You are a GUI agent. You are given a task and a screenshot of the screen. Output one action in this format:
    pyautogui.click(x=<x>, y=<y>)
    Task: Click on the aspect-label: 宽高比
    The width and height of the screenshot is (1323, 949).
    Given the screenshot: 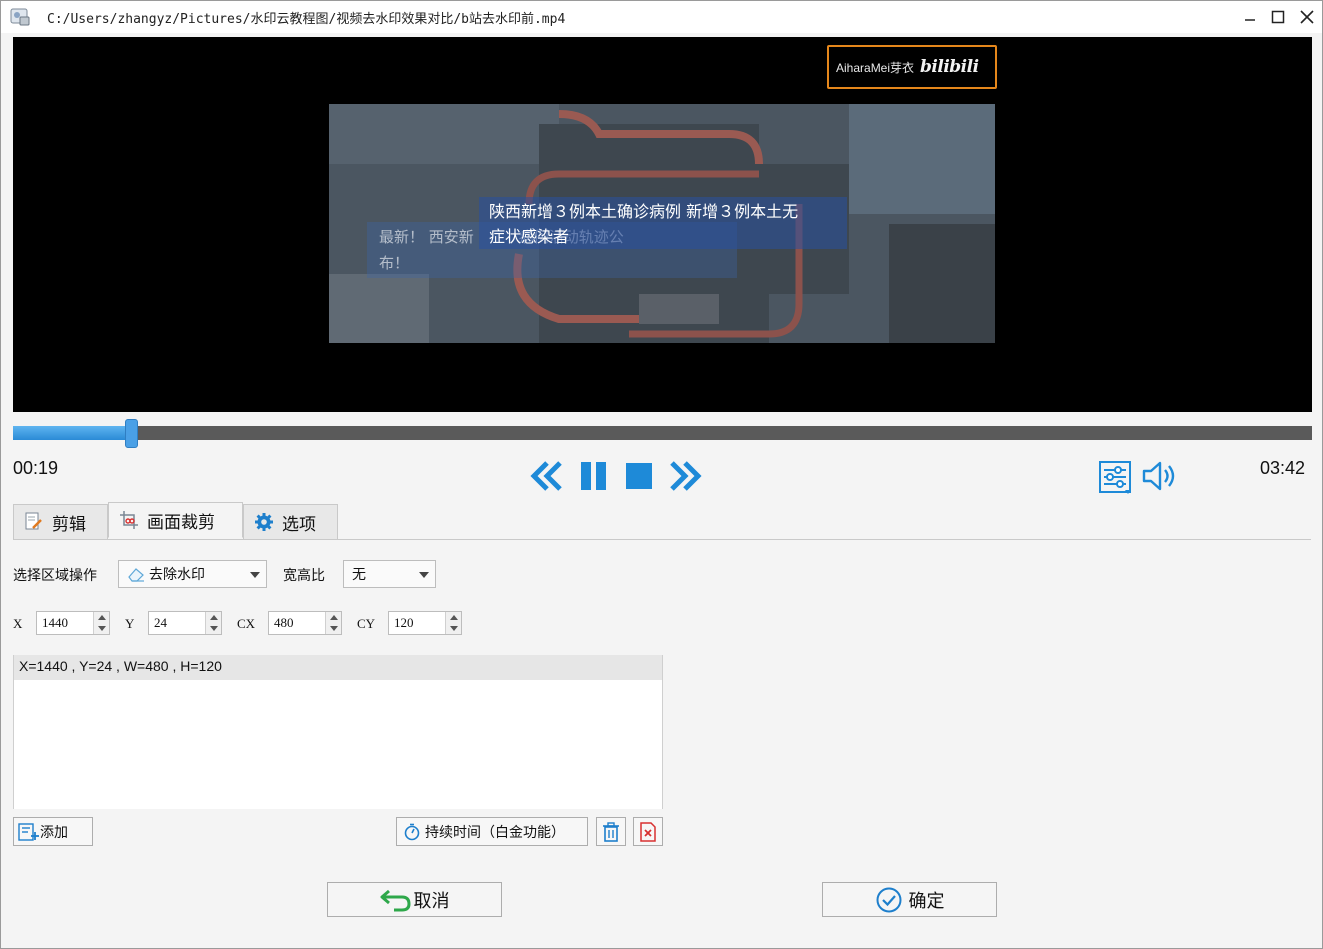 What is the action you would take?
    pyautogui.click(x=304, y=576)
    